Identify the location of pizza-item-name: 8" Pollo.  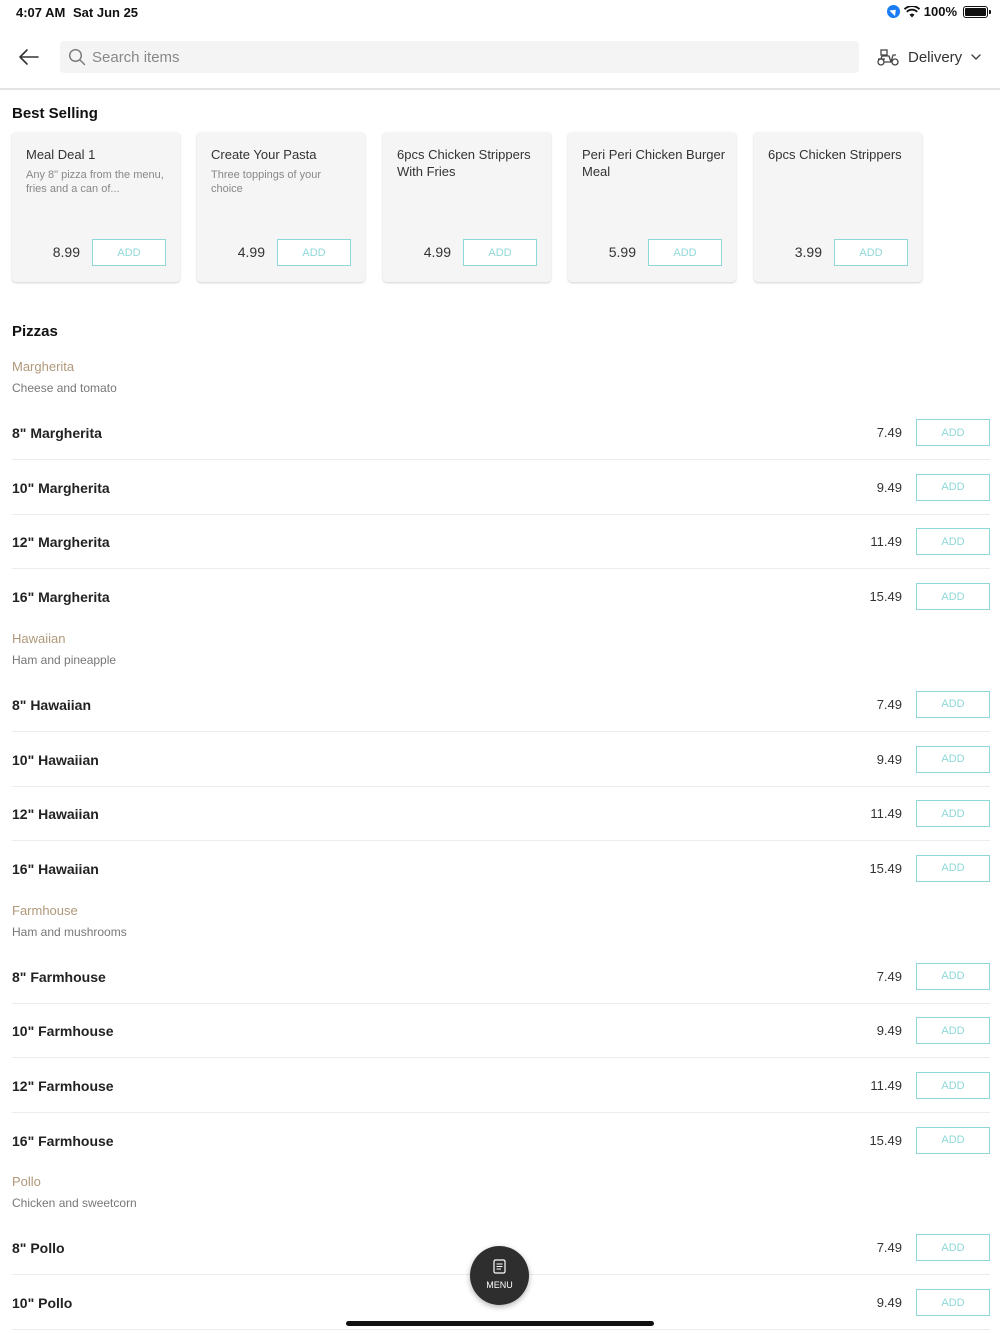
(38, 1248).